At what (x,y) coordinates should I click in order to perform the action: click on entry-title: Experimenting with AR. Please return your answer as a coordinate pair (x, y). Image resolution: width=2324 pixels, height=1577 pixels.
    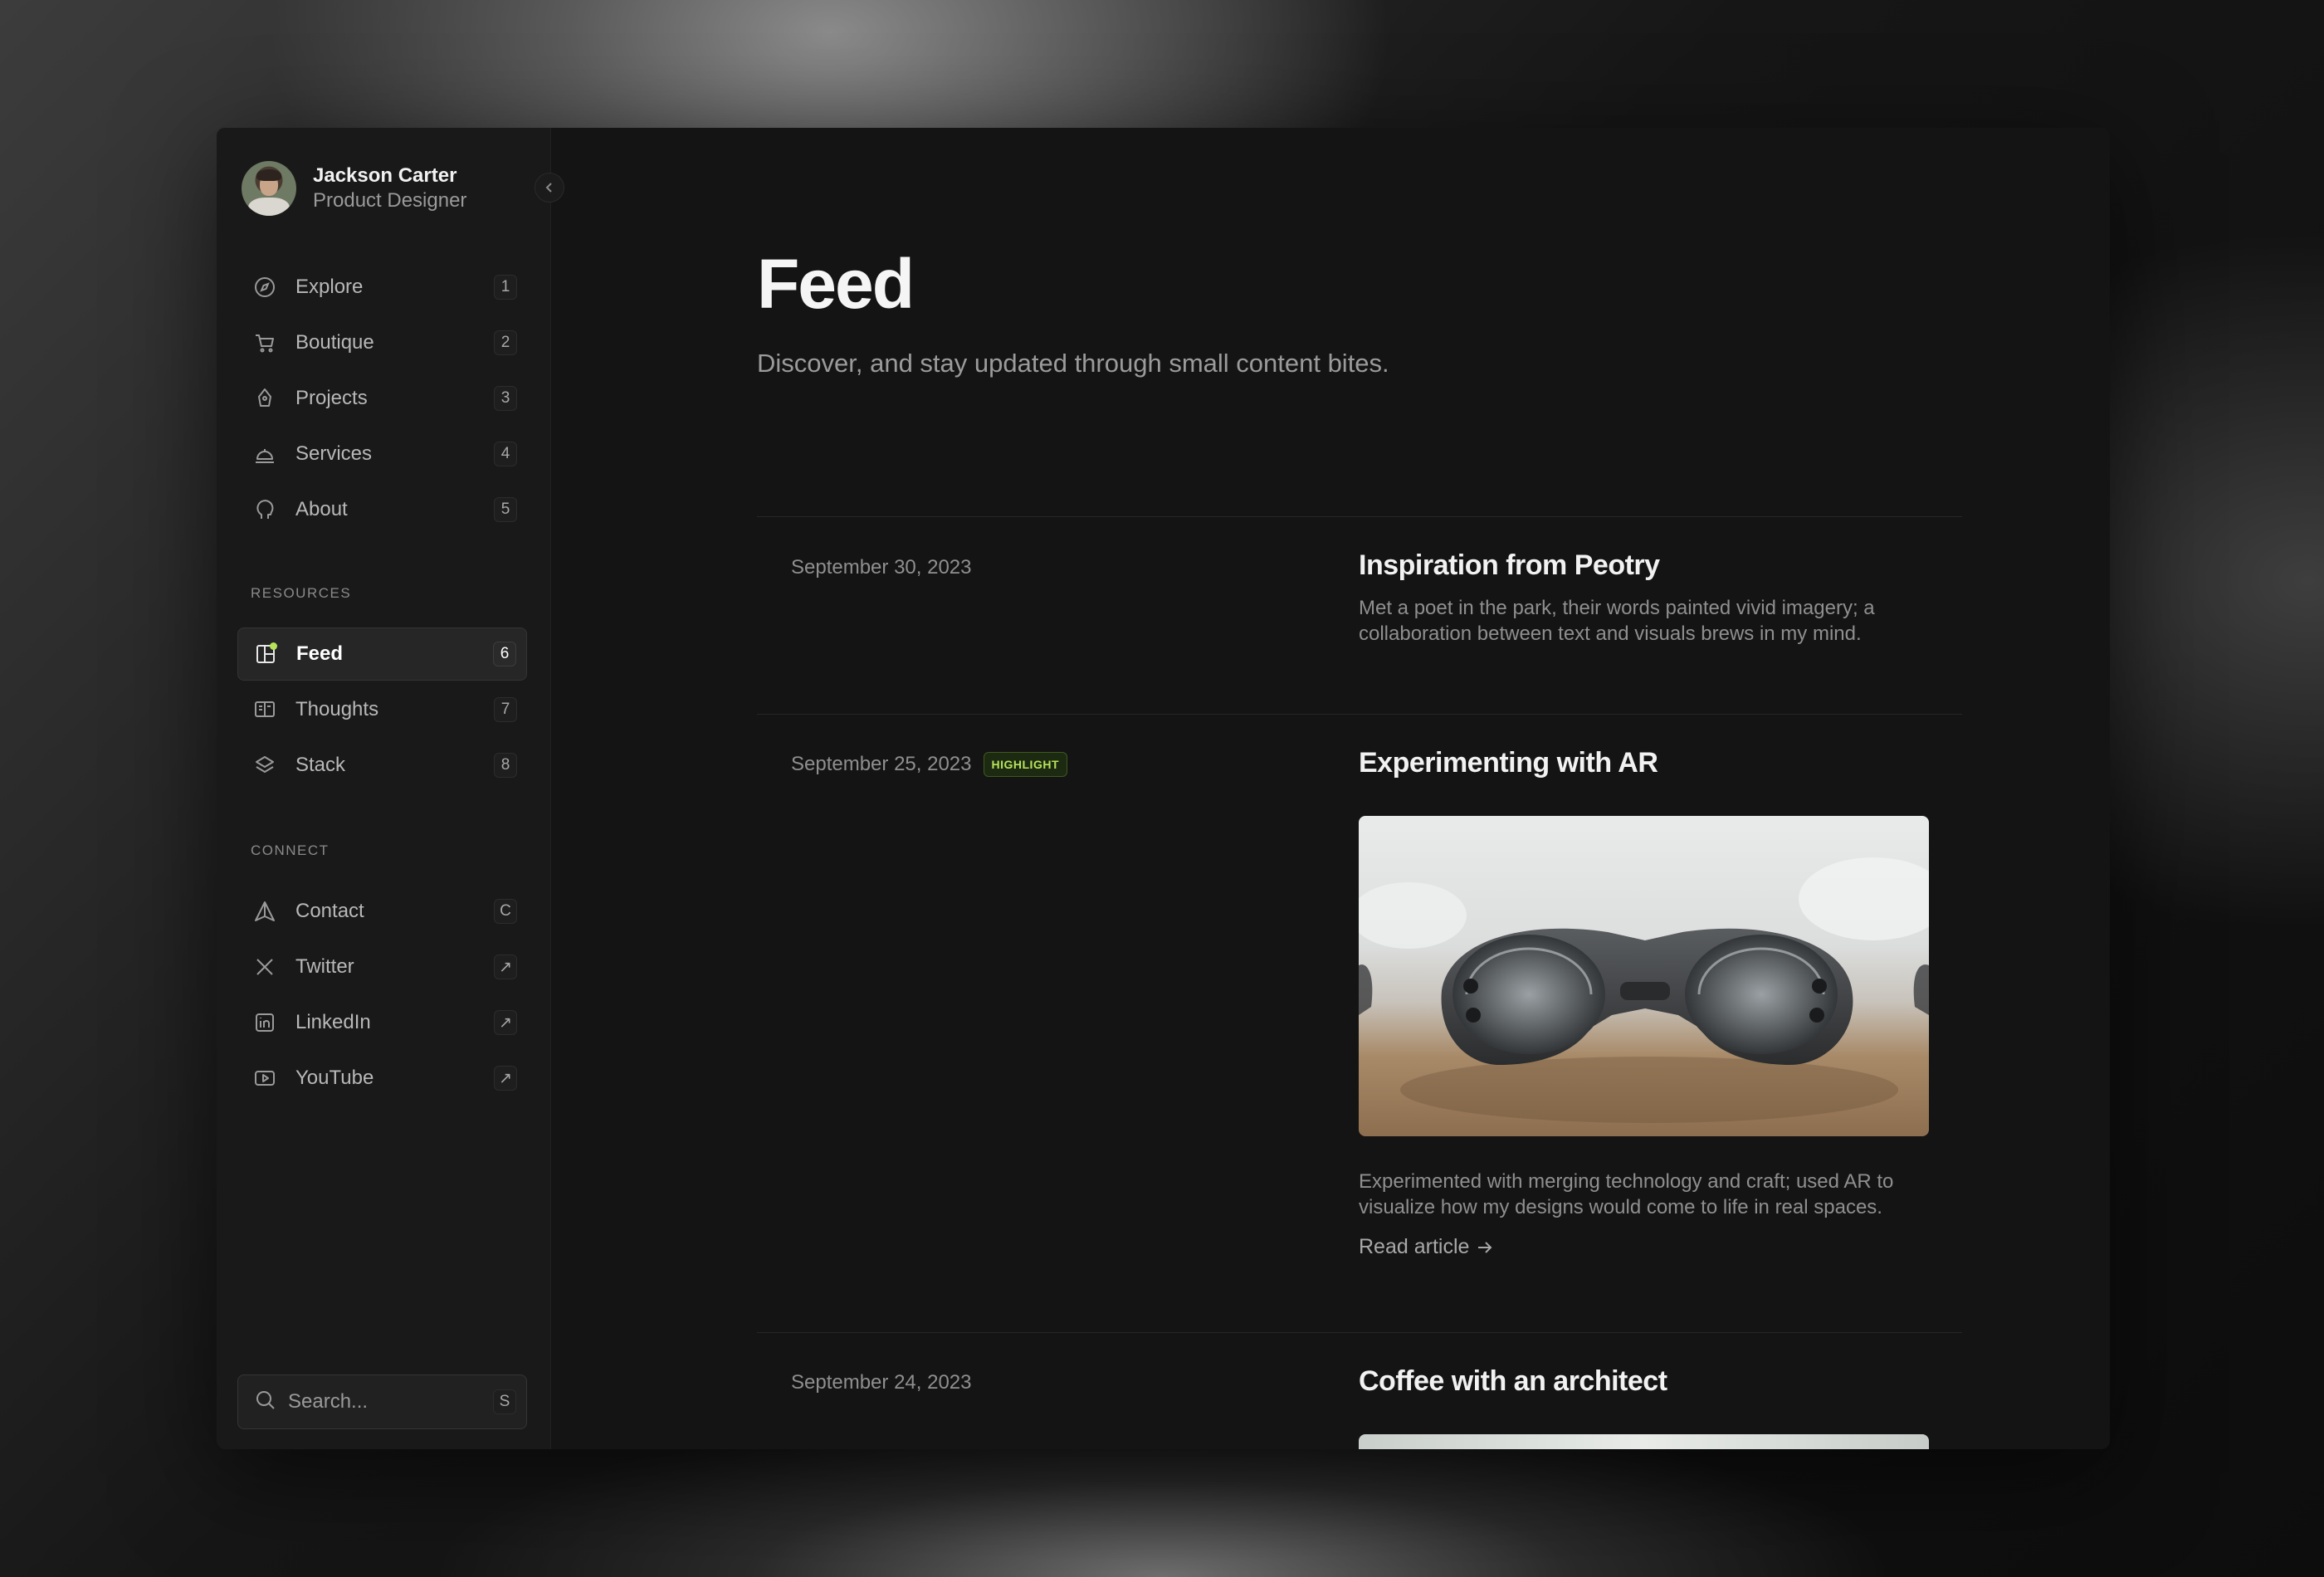
    Looking at the image, I should click on (1508, 763).